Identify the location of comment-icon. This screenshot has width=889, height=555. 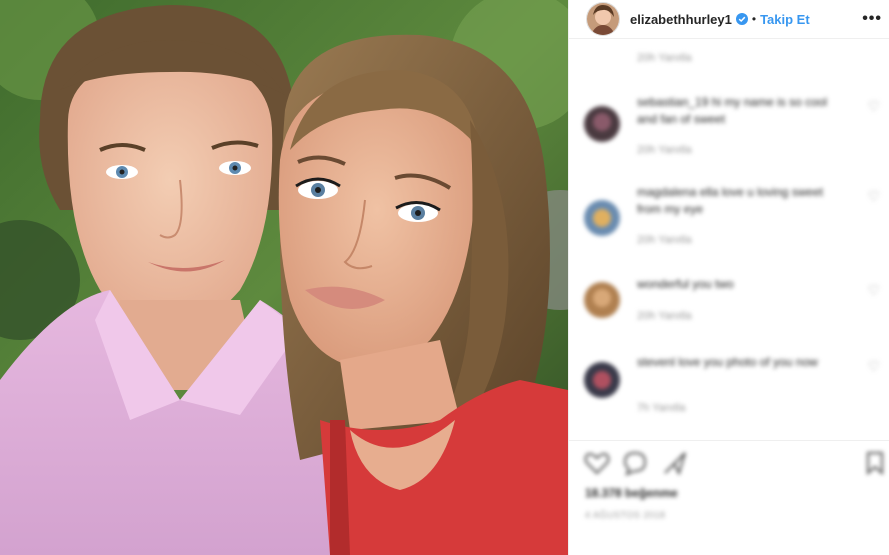
(635, 463).